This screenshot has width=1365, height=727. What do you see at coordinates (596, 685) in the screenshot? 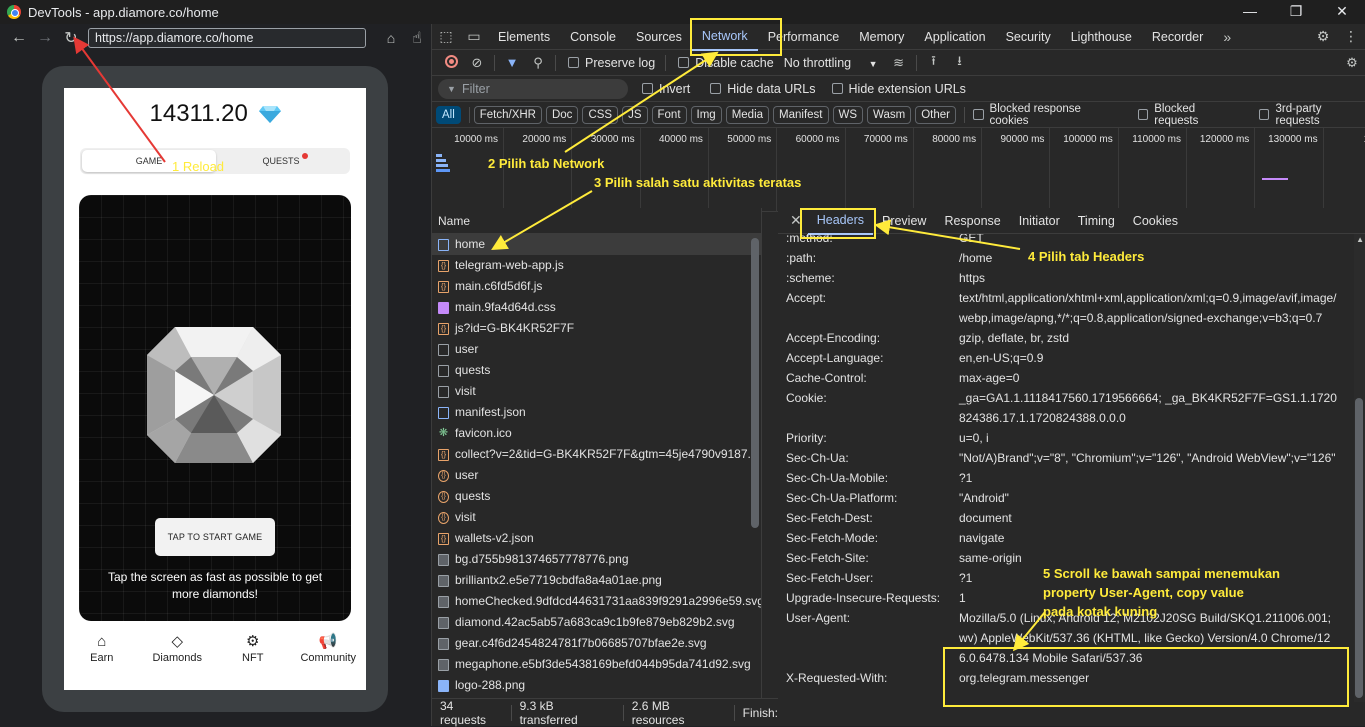
I see `request-row: logo-288.png` at bounding box center [596, 685].